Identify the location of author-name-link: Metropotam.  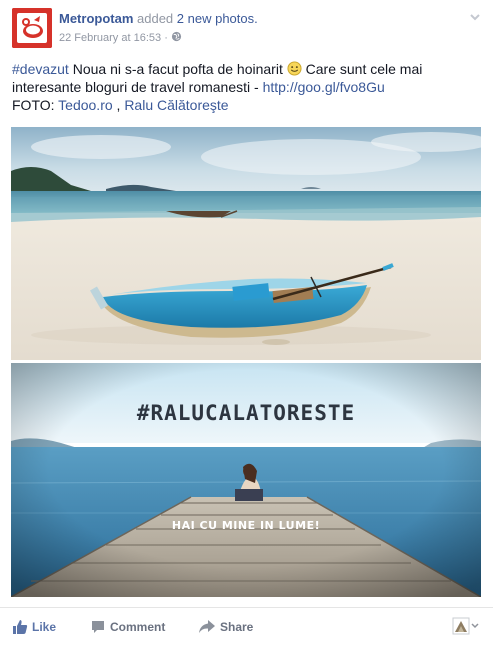
(96, 18).